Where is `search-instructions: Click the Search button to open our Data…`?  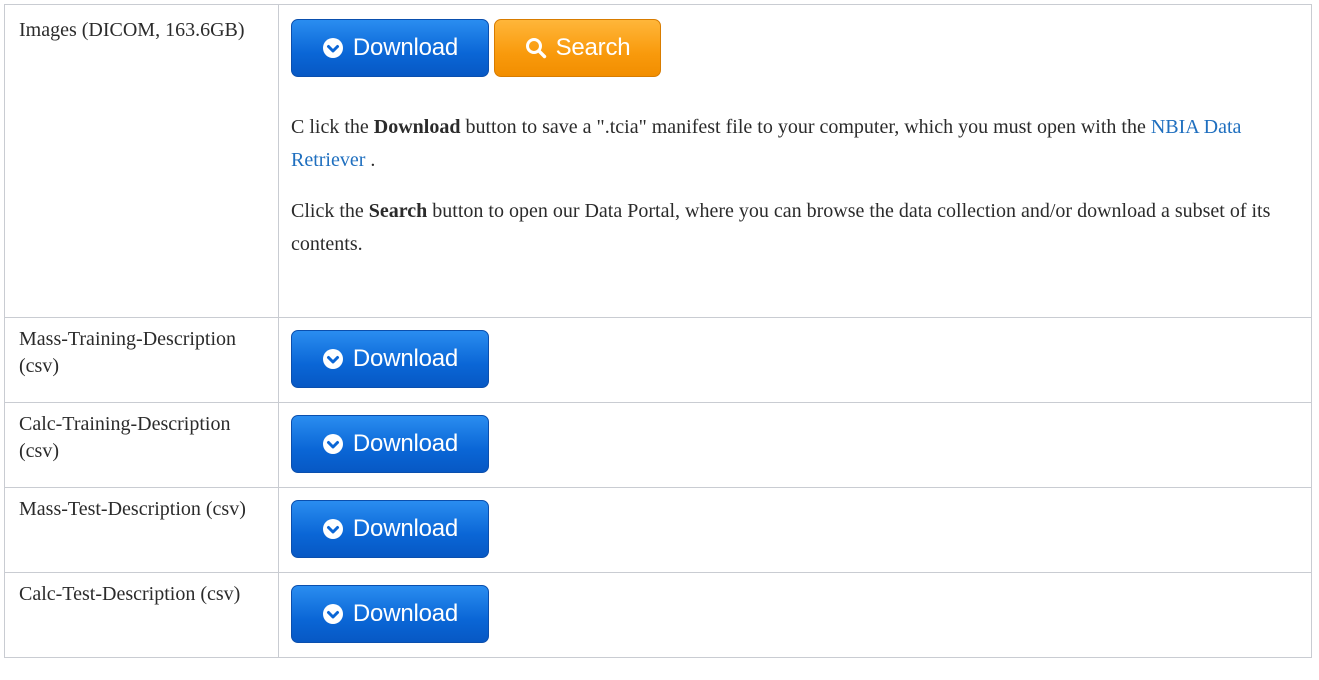
search-instructions: Click the Search button to open our Data… is located at coordinates (794, 228).